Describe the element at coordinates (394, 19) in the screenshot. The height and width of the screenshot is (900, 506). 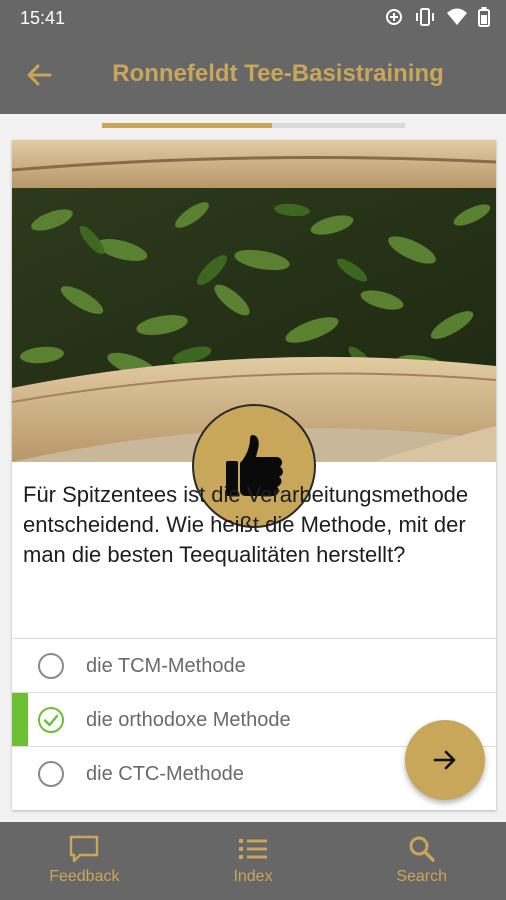
I see `data-saver-icon` at that location.